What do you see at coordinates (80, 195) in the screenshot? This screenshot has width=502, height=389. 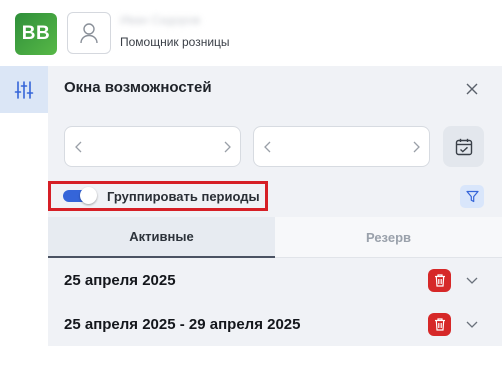 I see `group-periods-toggle` at bounding box center [80, 195].